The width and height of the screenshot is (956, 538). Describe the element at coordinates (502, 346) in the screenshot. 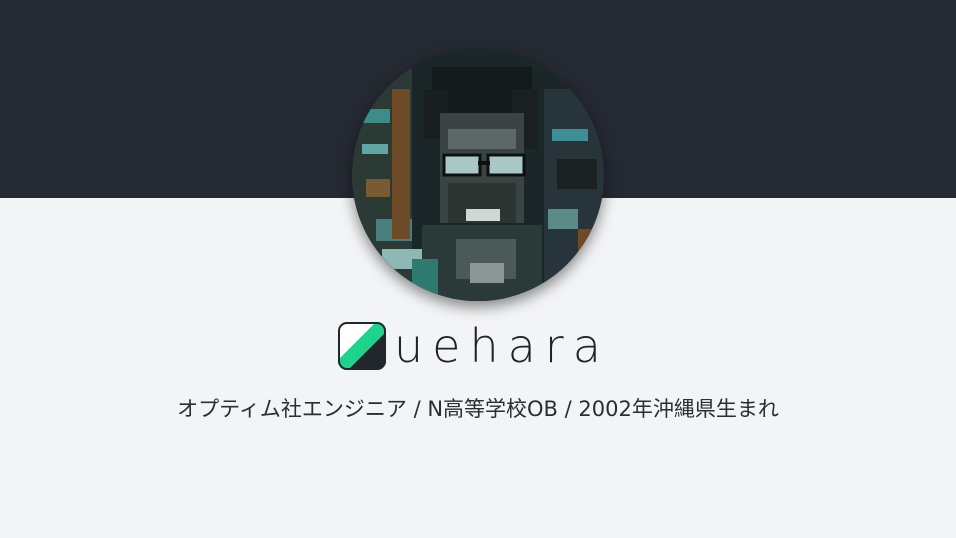

I see `profile-name: uehara` at that location.